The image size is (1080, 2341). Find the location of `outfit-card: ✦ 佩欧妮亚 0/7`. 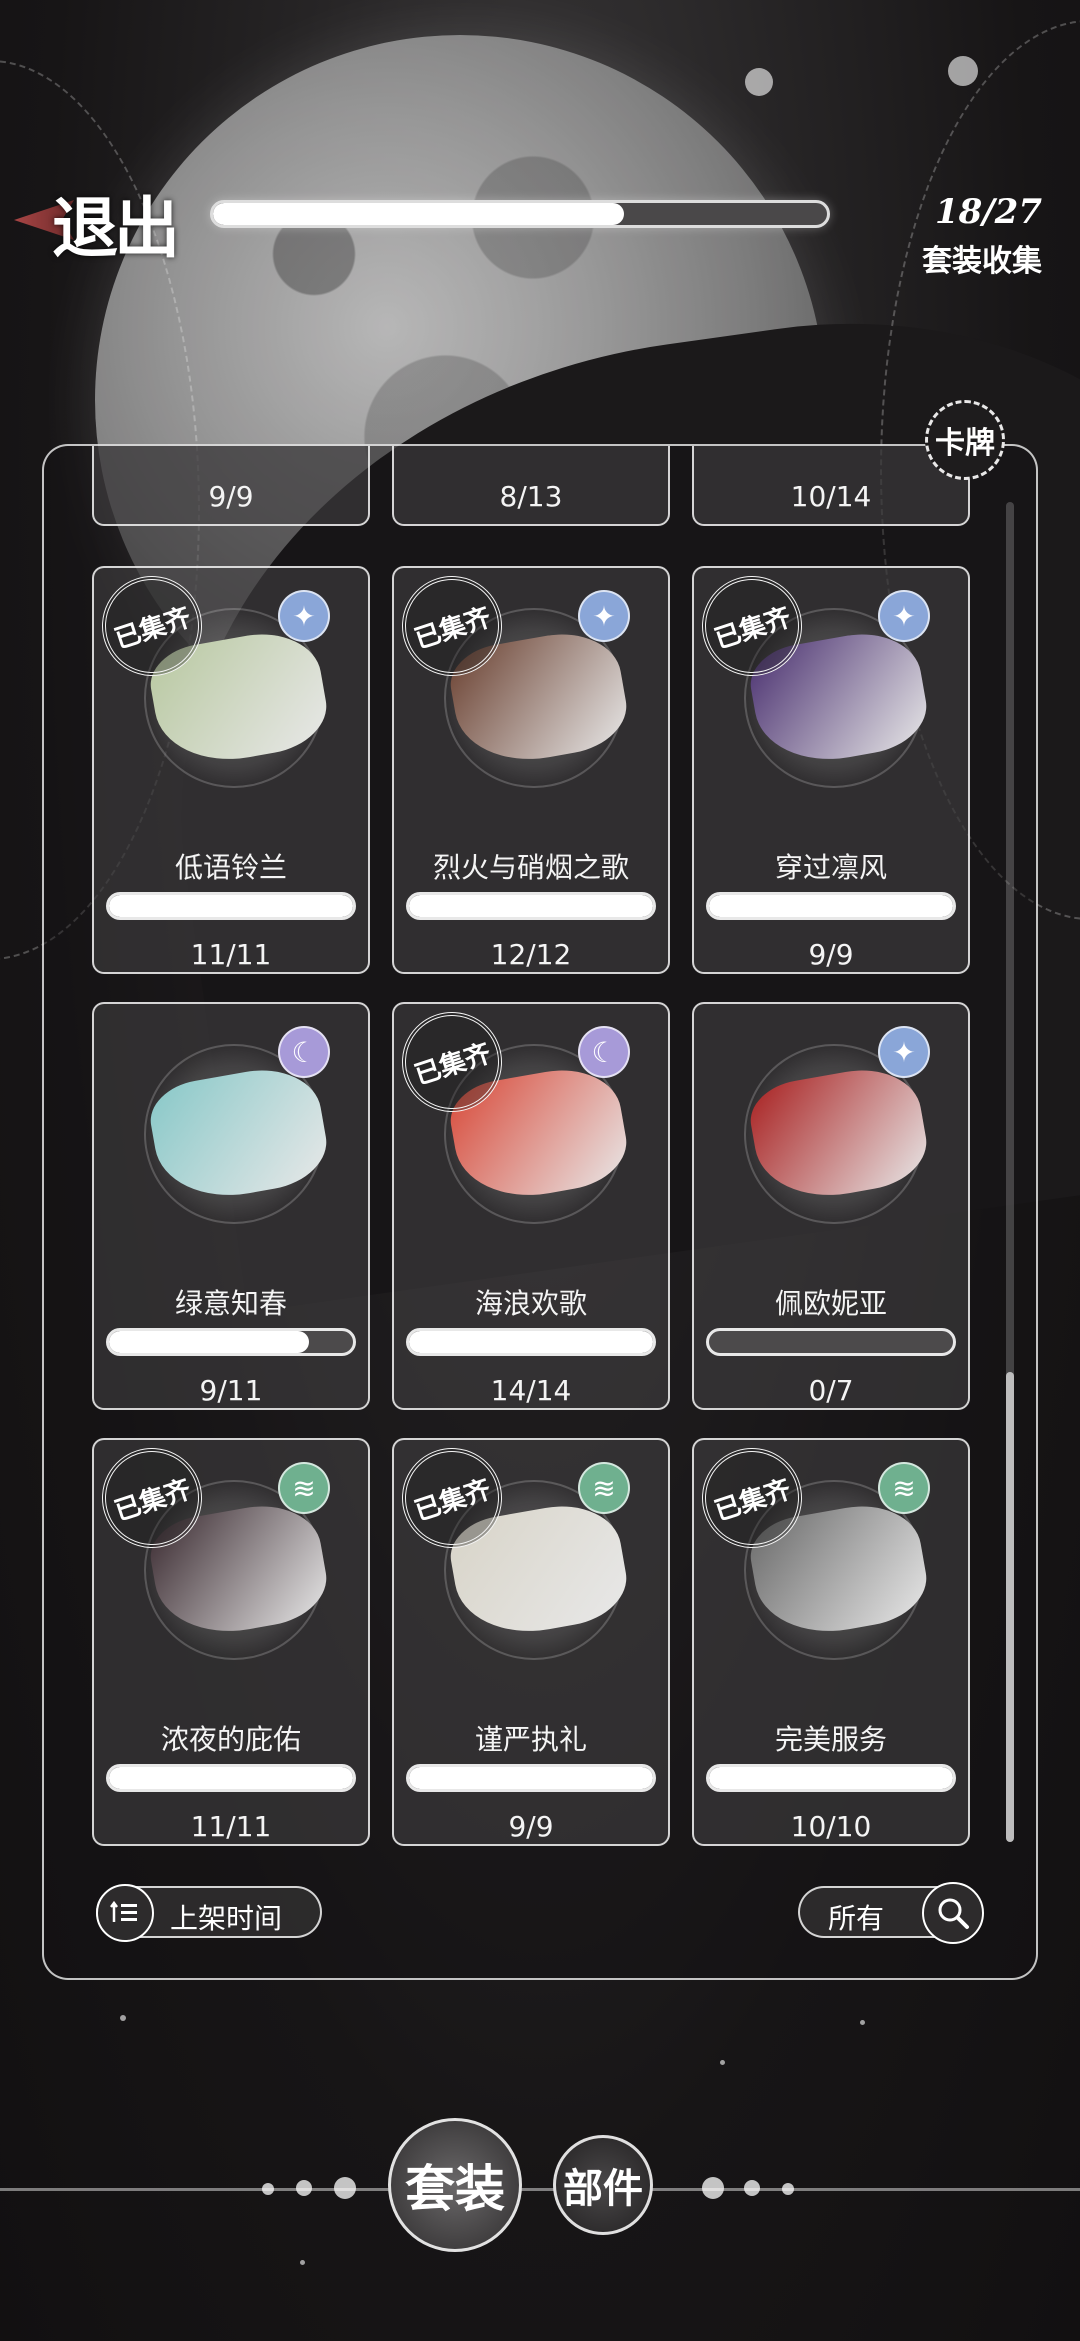

outfit-card: ✦ 佩欧妮亚 0/7 is located at coordinates (831, 1206).